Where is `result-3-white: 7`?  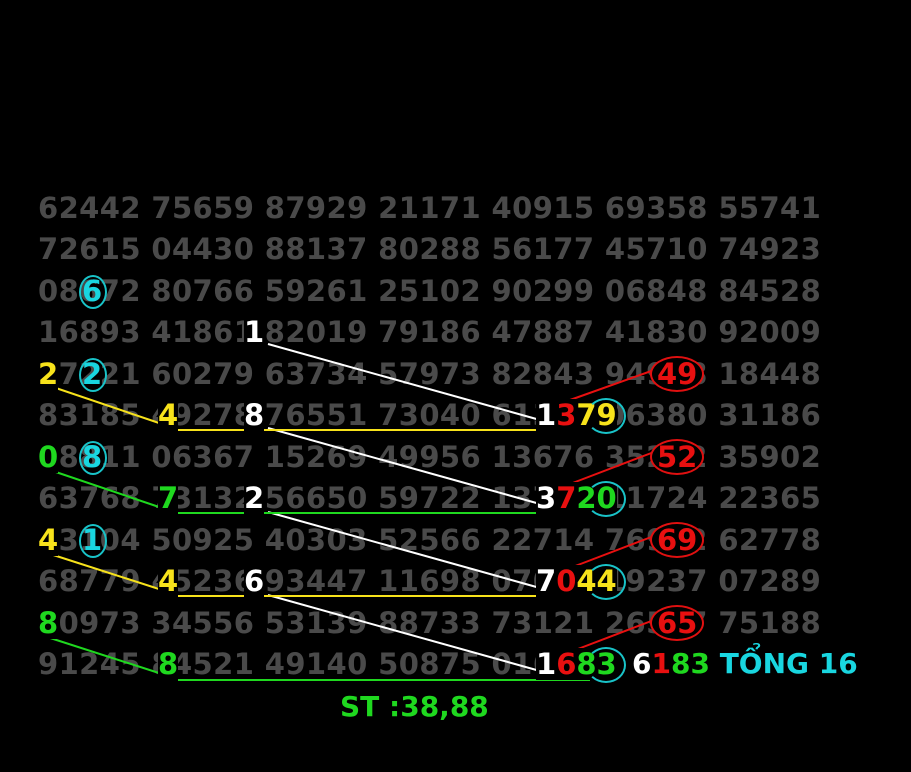
result-3-white: 7 is located at coordinates (546, 581).